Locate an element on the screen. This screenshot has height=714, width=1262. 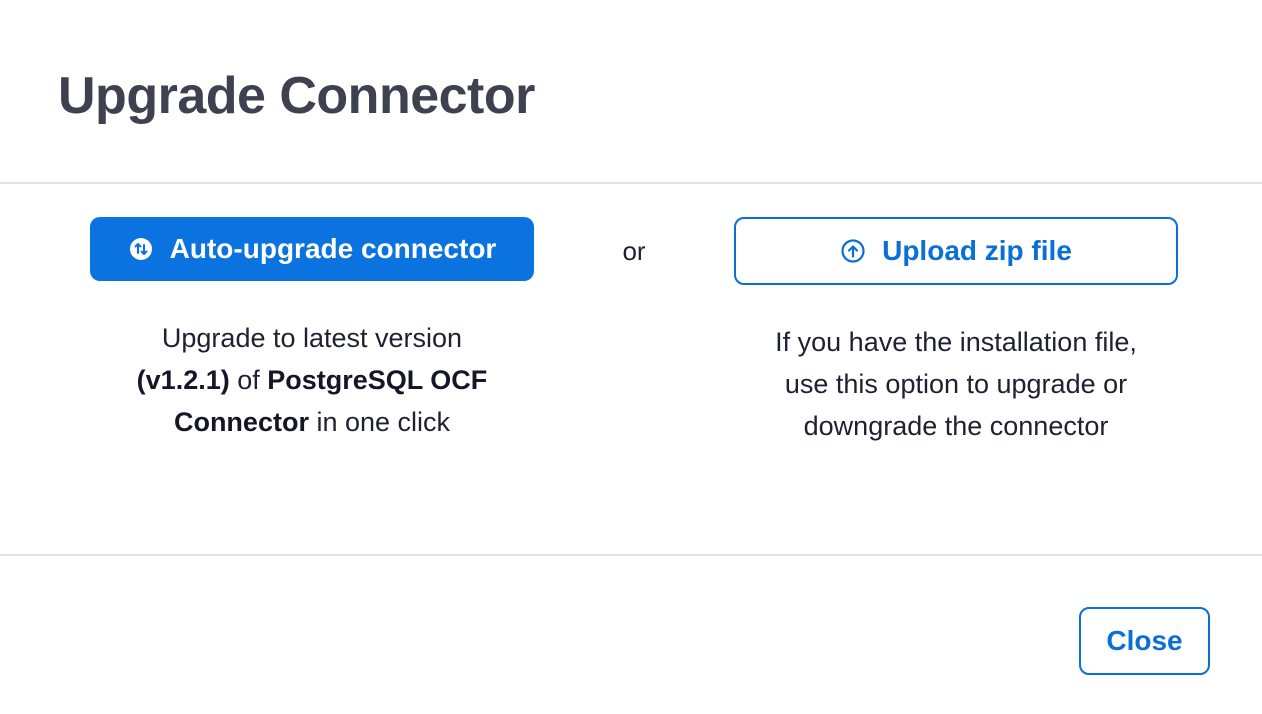
auto-upgrade-button-label: Auto-upgrade connector is located at coordinates (333, 248).